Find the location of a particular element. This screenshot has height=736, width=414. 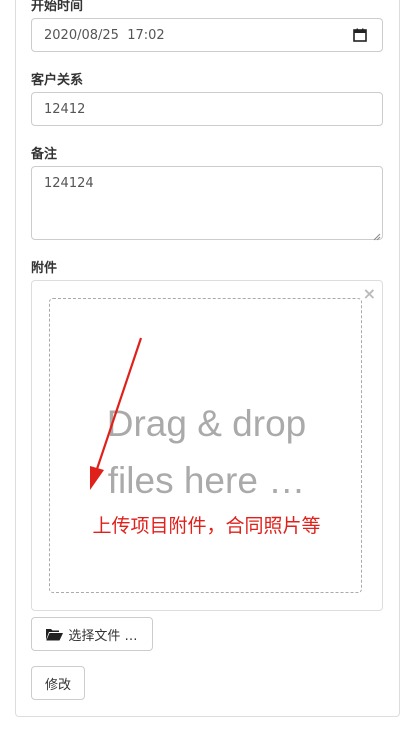

start-time-input: 2020/08/25 17:02 is located at coordinates (207, 35).